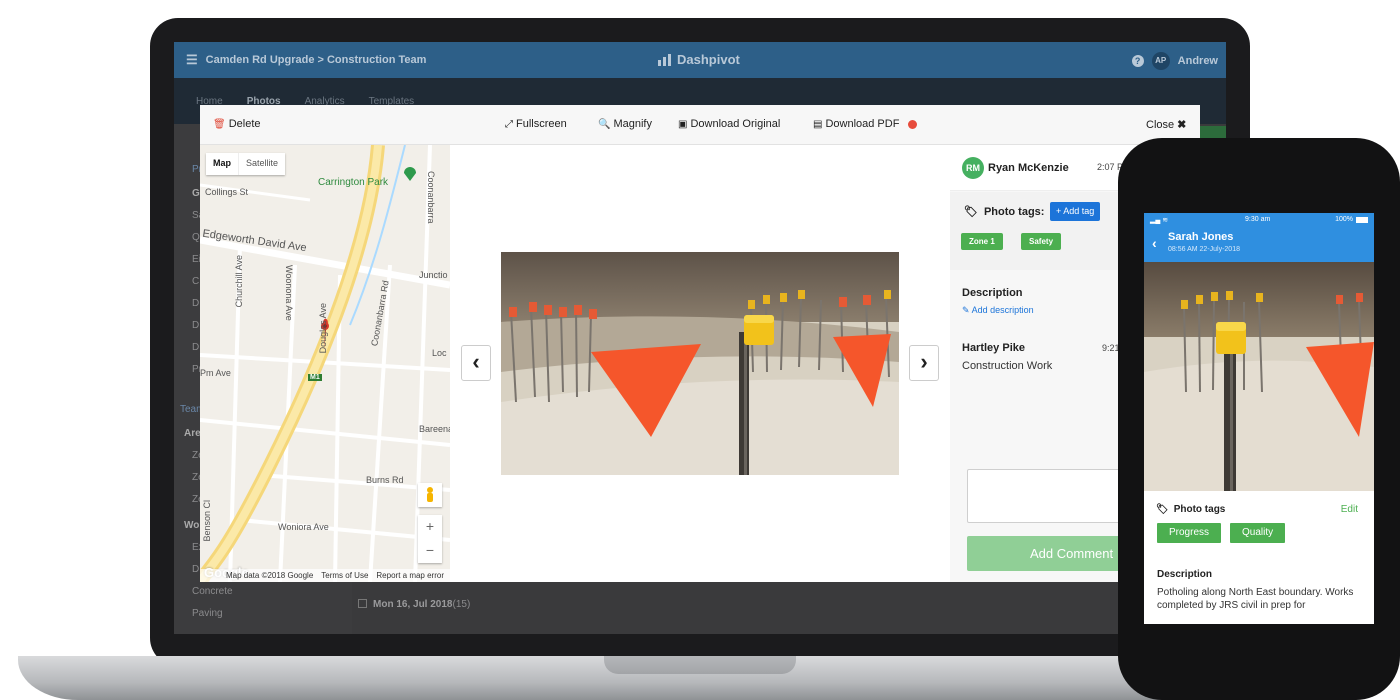  What do you see at coordinates (430, 551) in the screenshot?
I see `zoom-out-button: −` at bounding box center [430, 551].